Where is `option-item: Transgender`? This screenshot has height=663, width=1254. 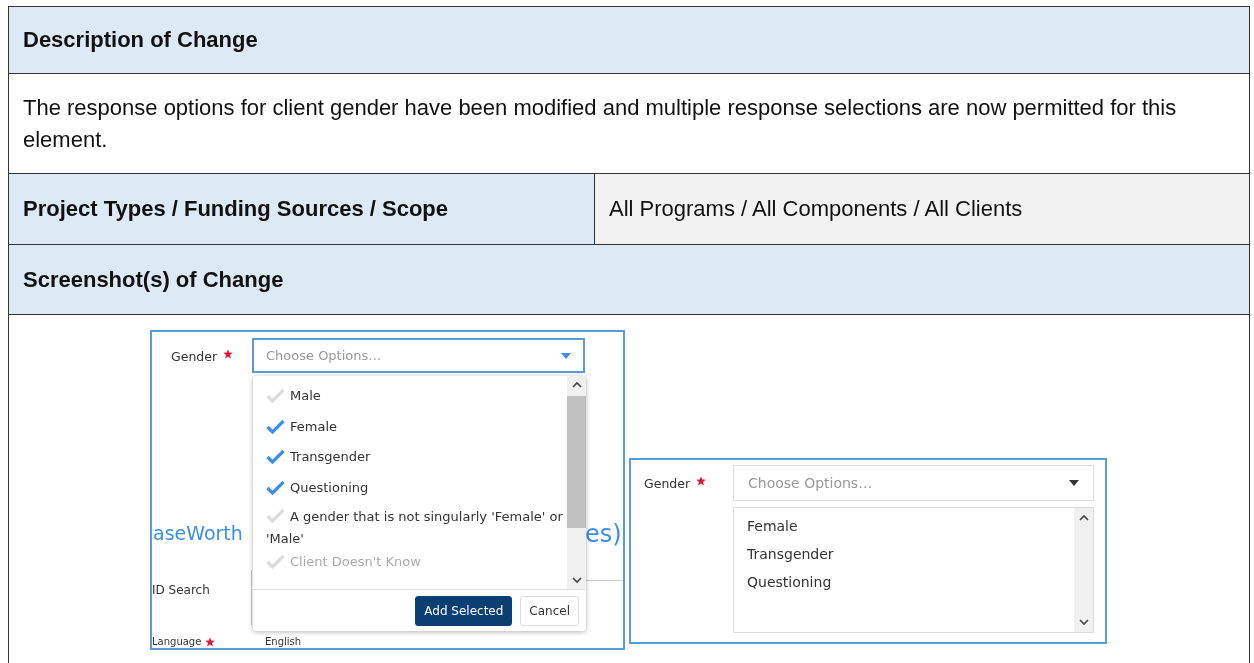 option-item: Transgender is located at coordinates (416, 460).